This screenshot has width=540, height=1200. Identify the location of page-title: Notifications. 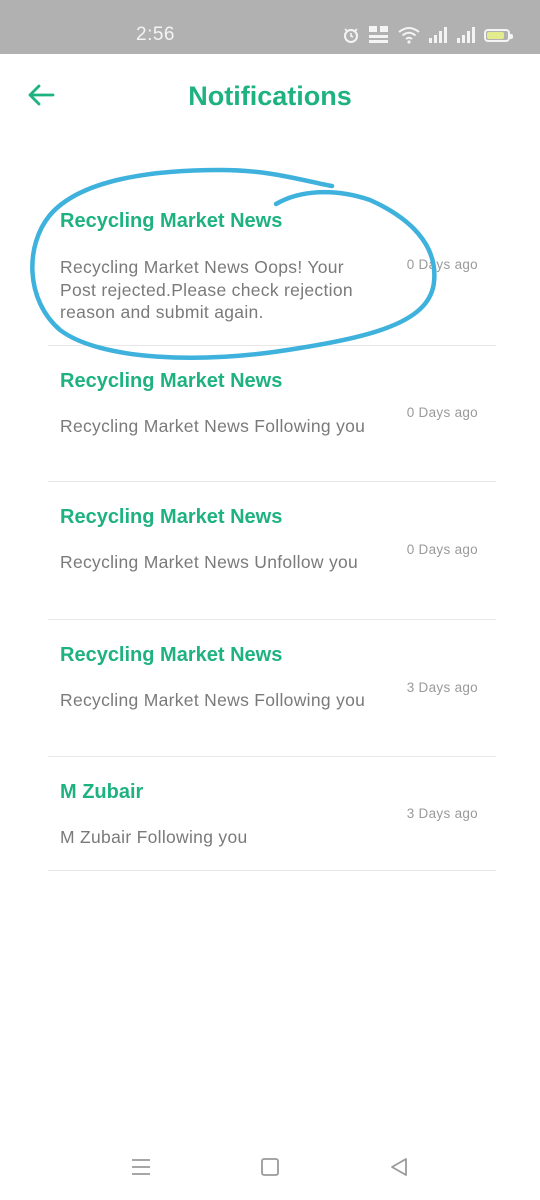
(270, 96).